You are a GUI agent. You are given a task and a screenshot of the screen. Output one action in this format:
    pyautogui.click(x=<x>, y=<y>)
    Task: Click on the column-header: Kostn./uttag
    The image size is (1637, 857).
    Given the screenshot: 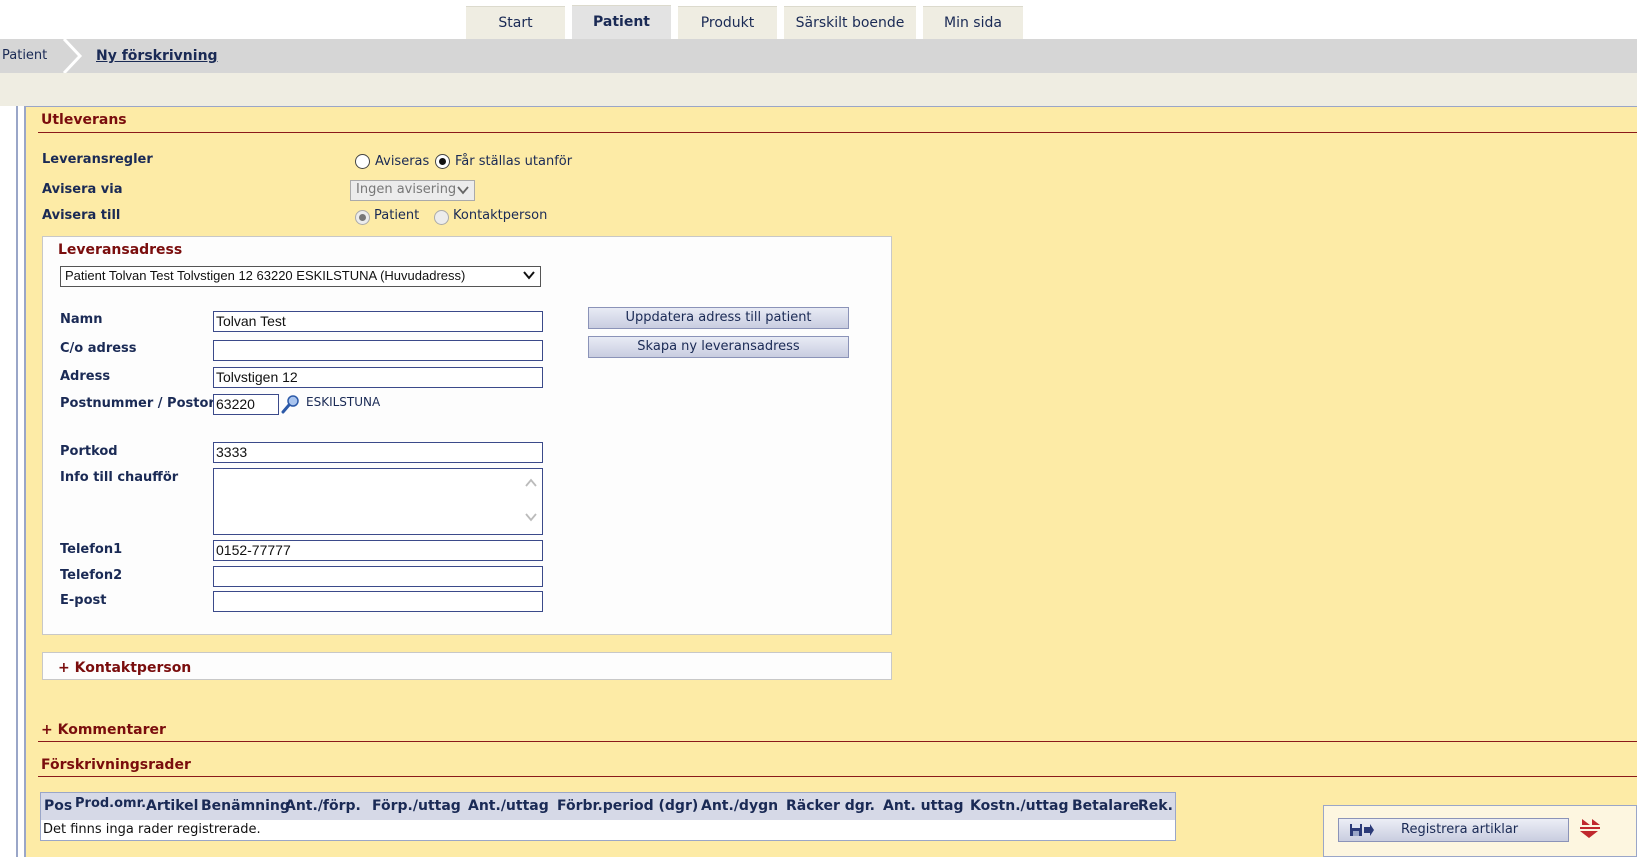 What is the action you would take?
    pyautogui.click(x=1019, y=806)
    